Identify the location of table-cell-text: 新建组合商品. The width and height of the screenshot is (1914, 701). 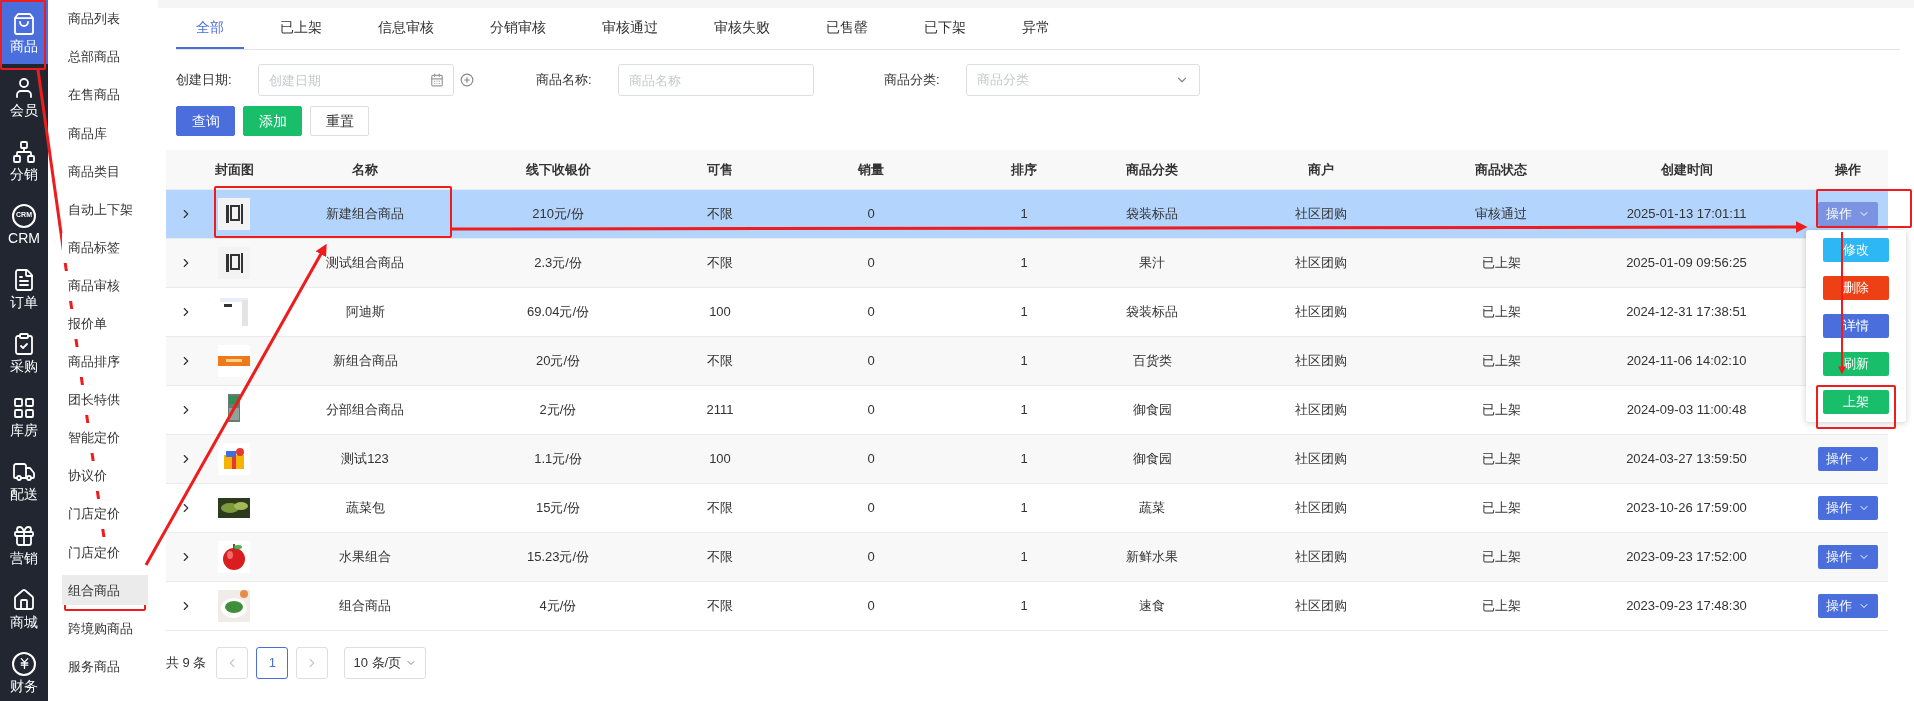
(365, 214).